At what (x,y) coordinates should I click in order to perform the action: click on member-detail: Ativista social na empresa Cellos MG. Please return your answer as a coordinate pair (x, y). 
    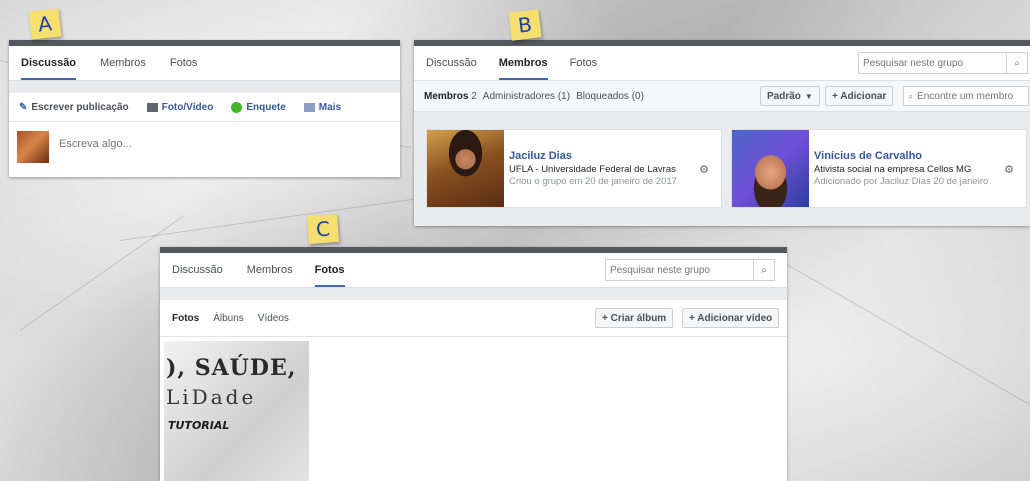
    Looking at the image, I should click on (893, 169).